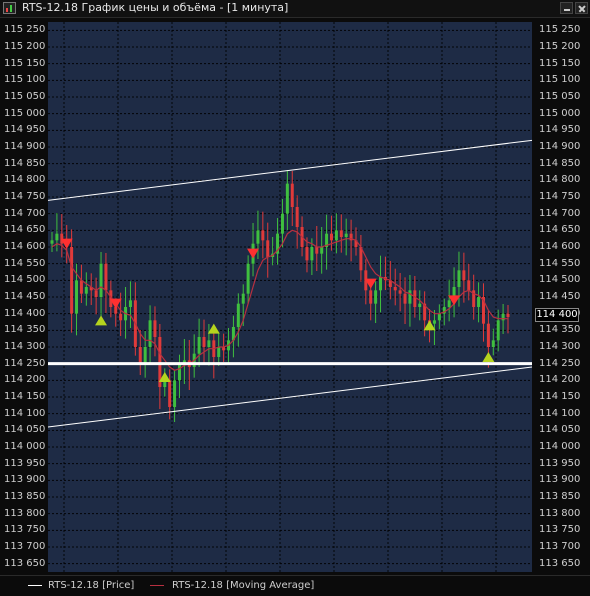  What do you see at coordinates (25, 263) in the screenshot?
I see `left-axis-tick-label: 114 550` at bounding box center [25, 263].